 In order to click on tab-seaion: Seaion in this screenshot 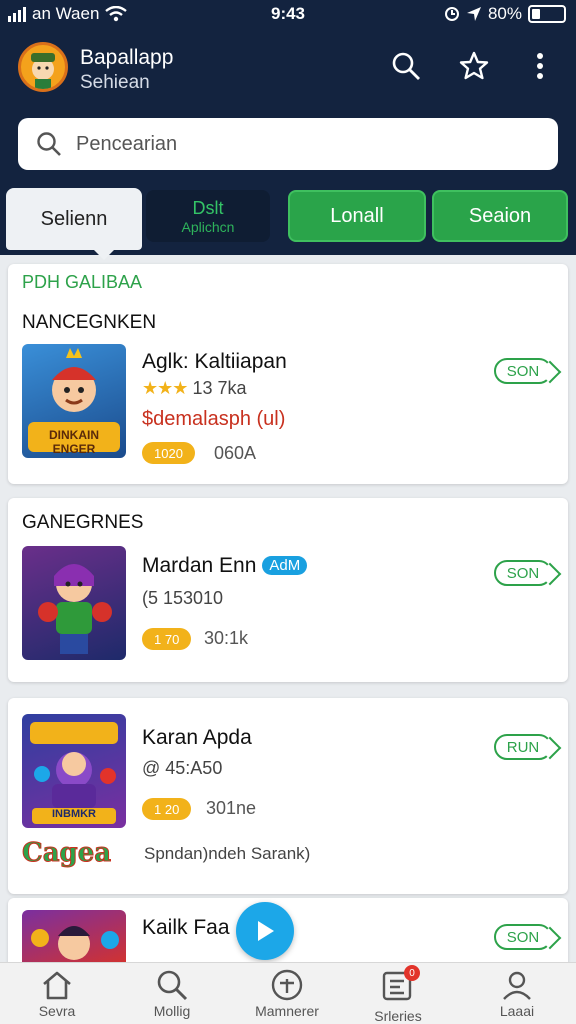, I will do `click(500, 216)`.